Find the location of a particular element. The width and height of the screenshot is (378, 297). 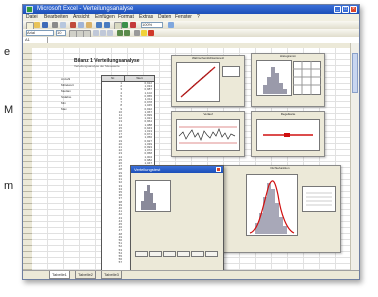

stat-label: Median is located at coordinates (66, 91).